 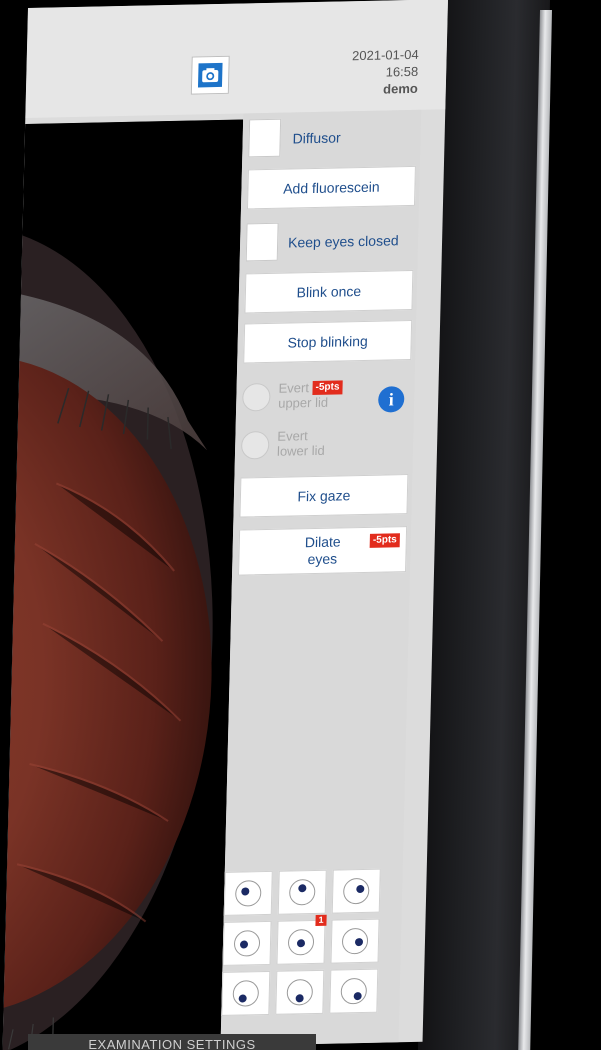 I want to click on gaze-center-button: 1, so click(x=301, y=939).